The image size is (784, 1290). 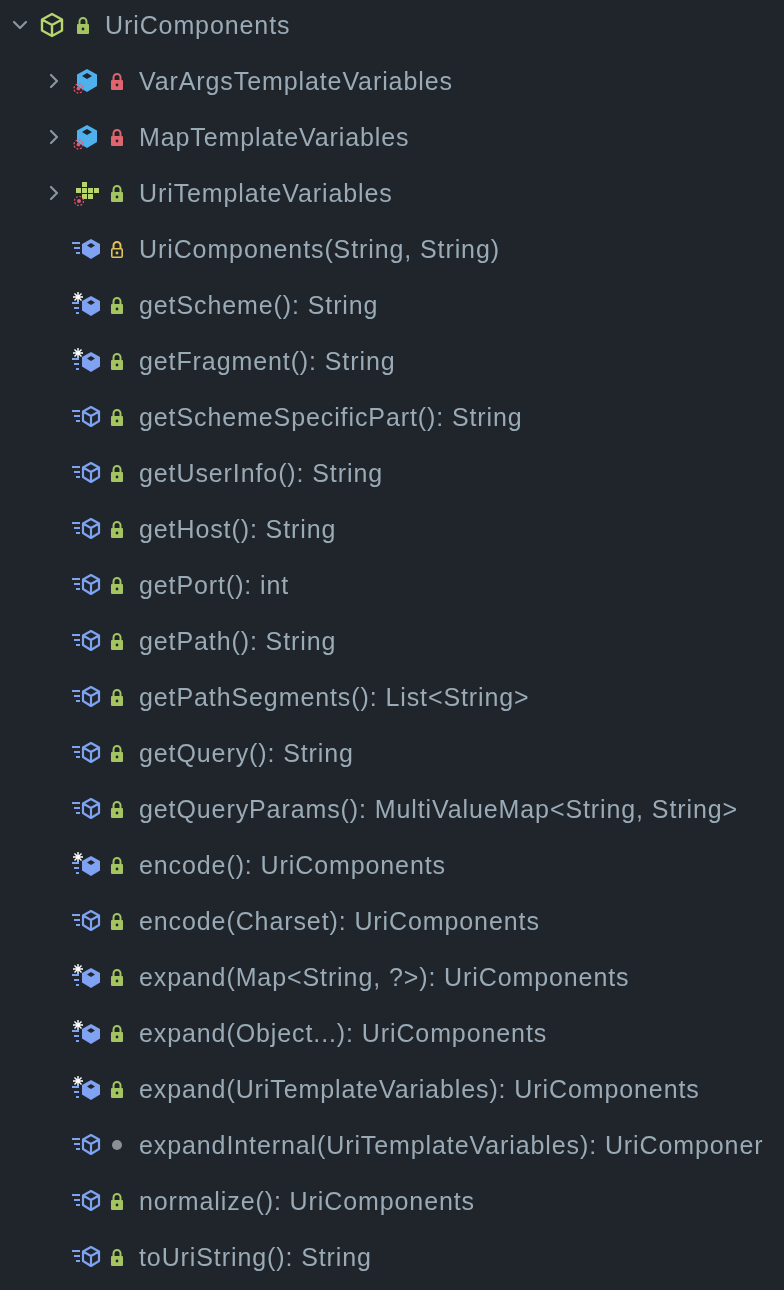 I want to click on tree-item-label: getFragment(): String, so click(x=267, y=361).